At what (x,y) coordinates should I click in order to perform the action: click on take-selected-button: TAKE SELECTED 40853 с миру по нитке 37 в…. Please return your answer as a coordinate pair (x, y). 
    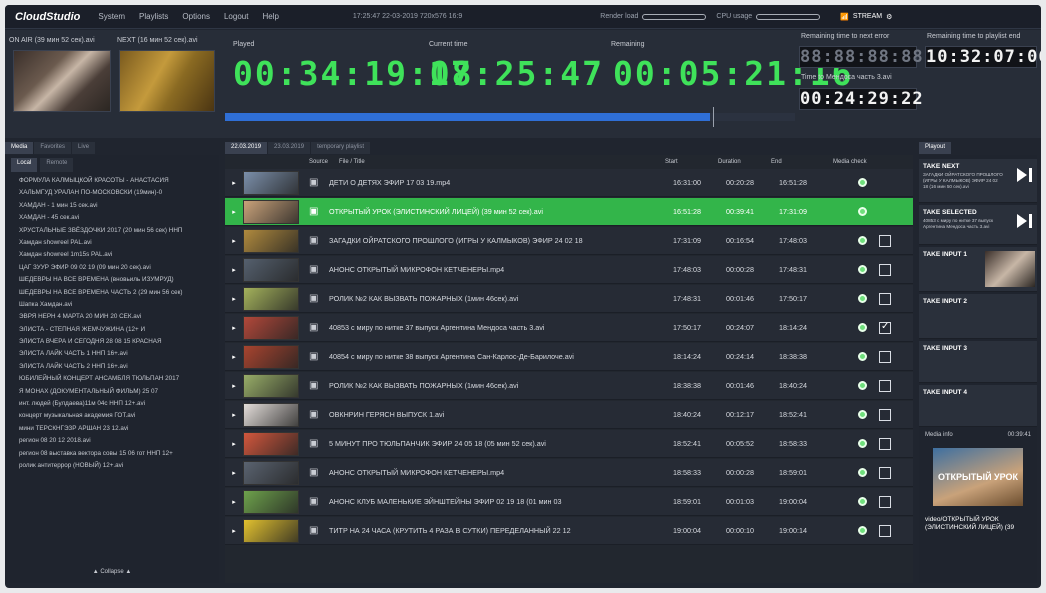
    Looking at the image, I should click on (978, 225).